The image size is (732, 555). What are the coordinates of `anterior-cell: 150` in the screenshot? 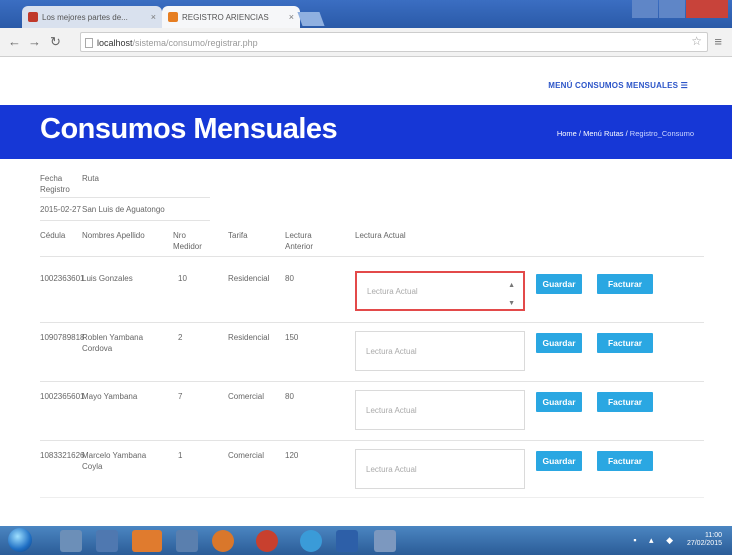 It's located at (292, 337).